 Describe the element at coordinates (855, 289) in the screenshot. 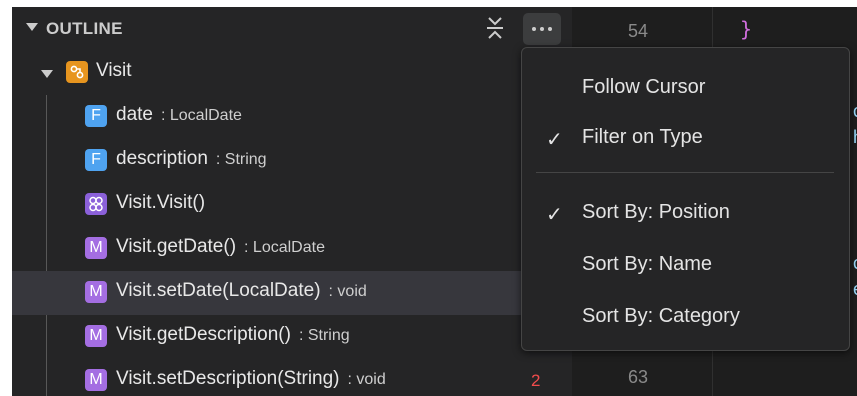

I see `code-fragment: e` at that location.